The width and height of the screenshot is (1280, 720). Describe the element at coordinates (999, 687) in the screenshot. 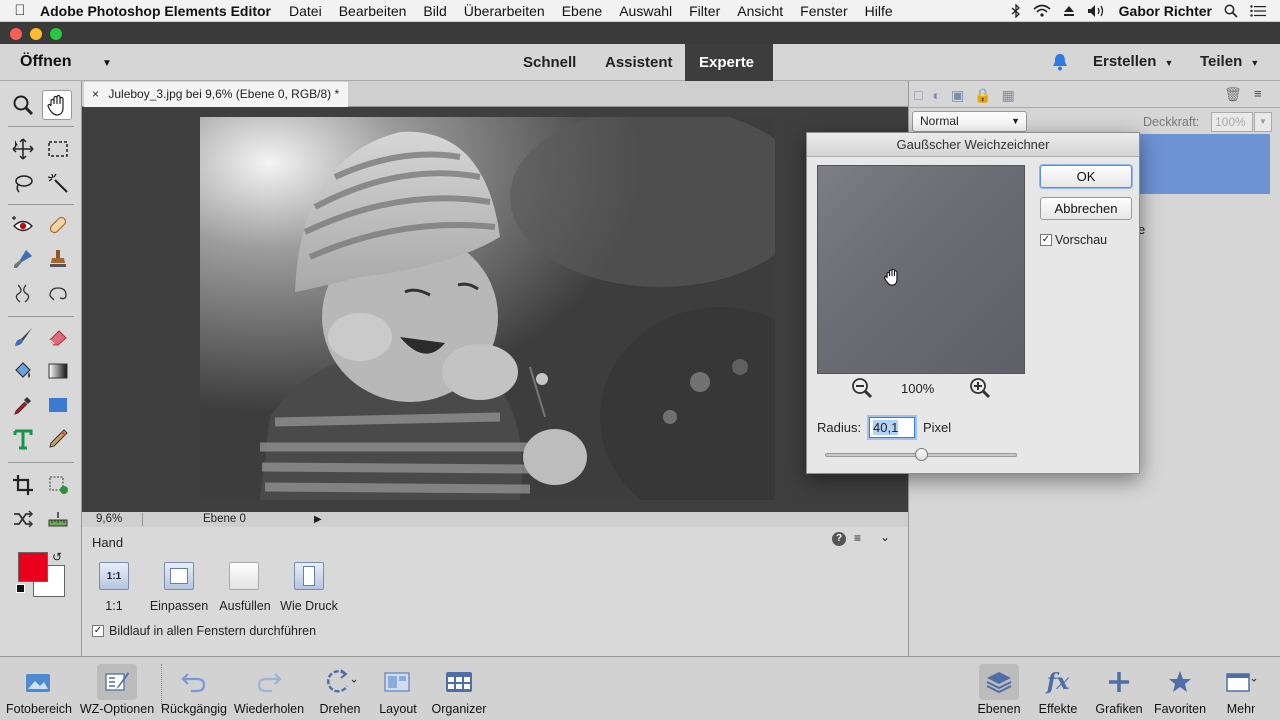

I see `layers-button: Ebenen` at that location.